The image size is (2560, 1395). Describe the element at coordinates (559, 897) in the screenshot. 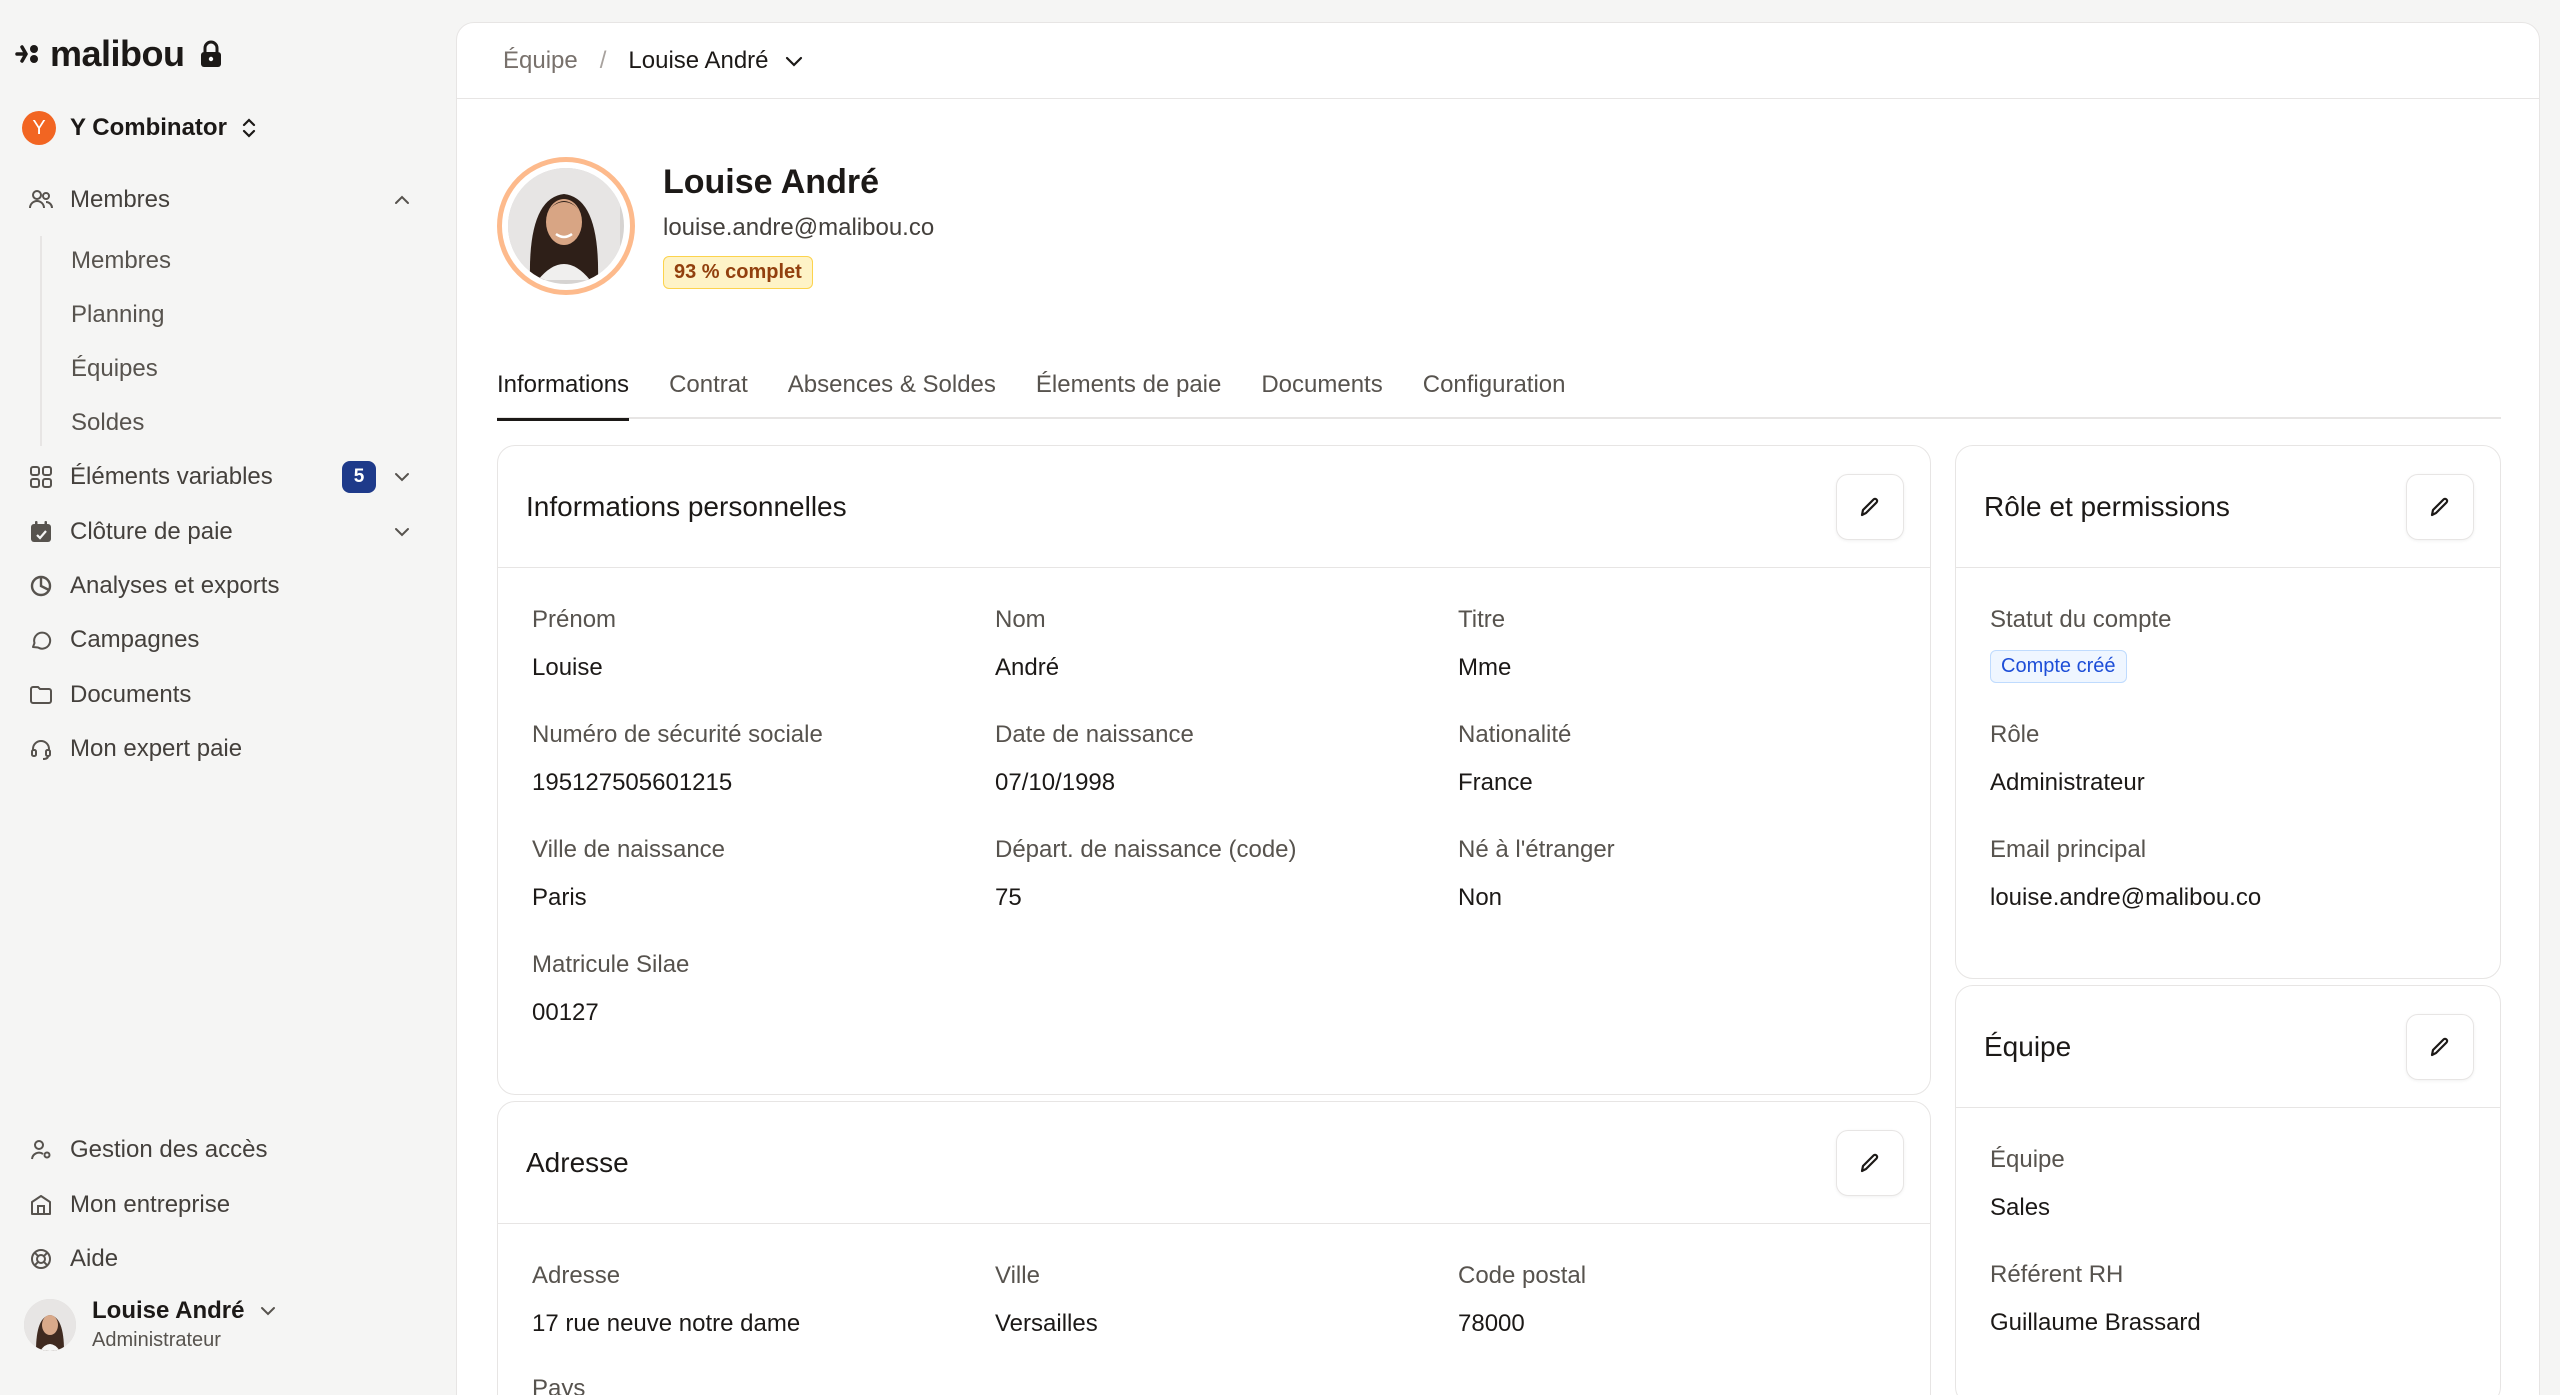

I see `field-value: Paris` at that location.